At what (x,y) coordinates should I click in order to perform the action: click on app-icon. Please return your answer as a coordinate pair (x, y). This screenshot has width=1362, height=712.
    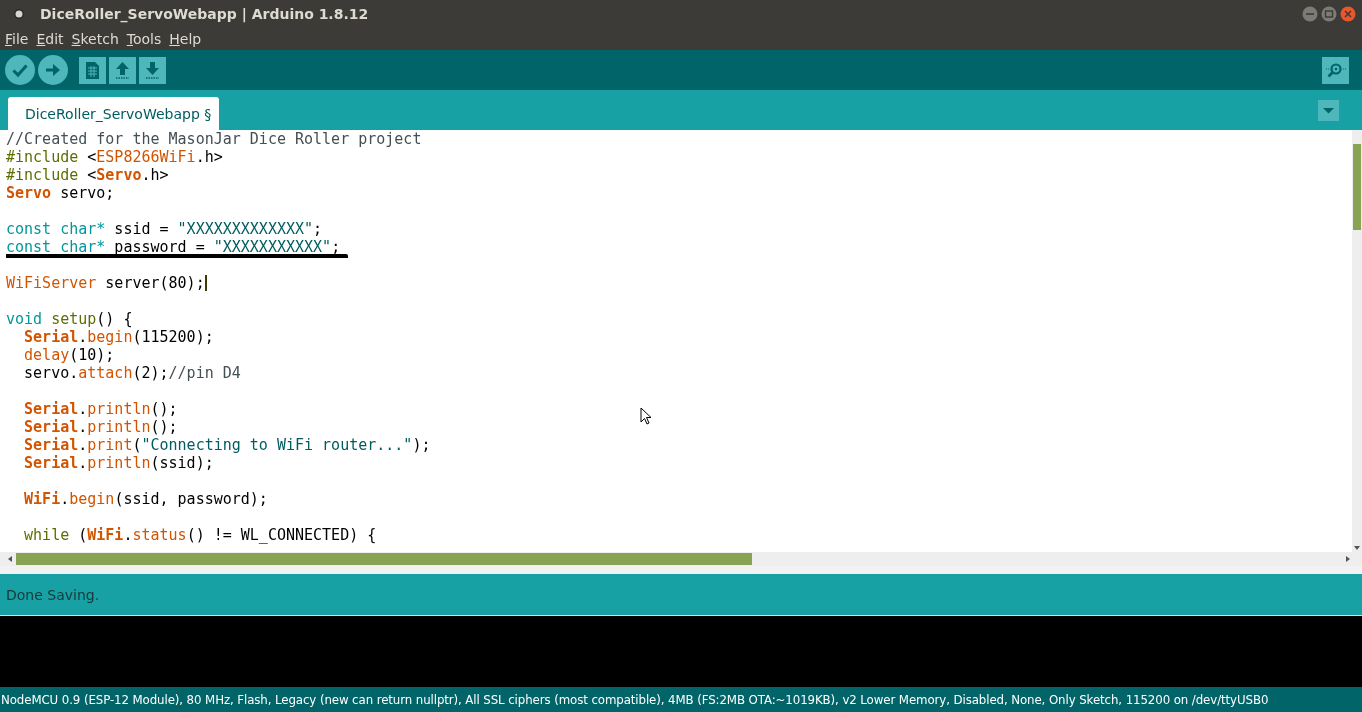
    Looking at the image, I should click on (19, 14).